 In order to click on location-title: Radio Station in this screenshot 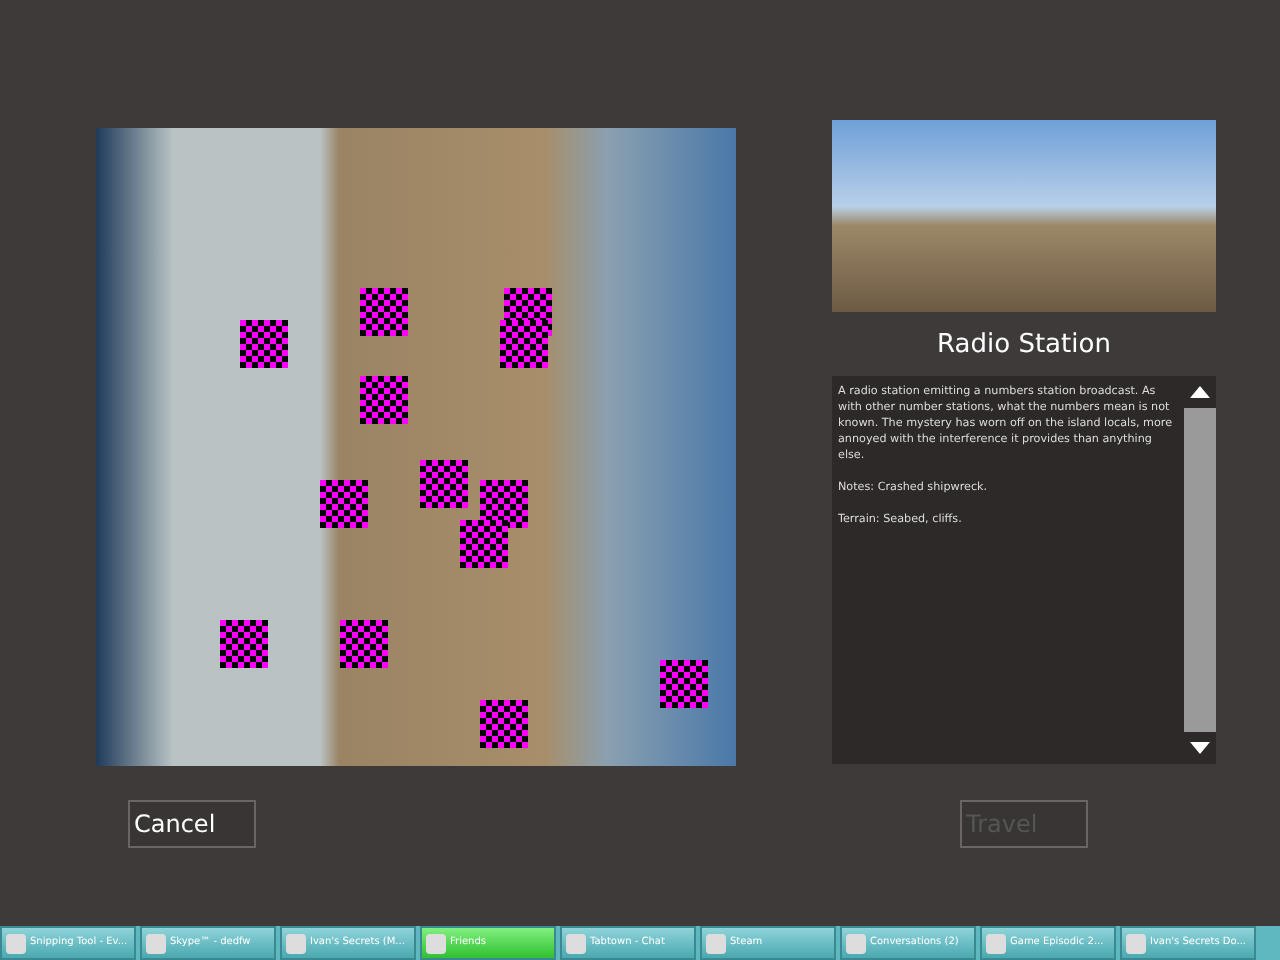, I will do `click(1024, 346)`.